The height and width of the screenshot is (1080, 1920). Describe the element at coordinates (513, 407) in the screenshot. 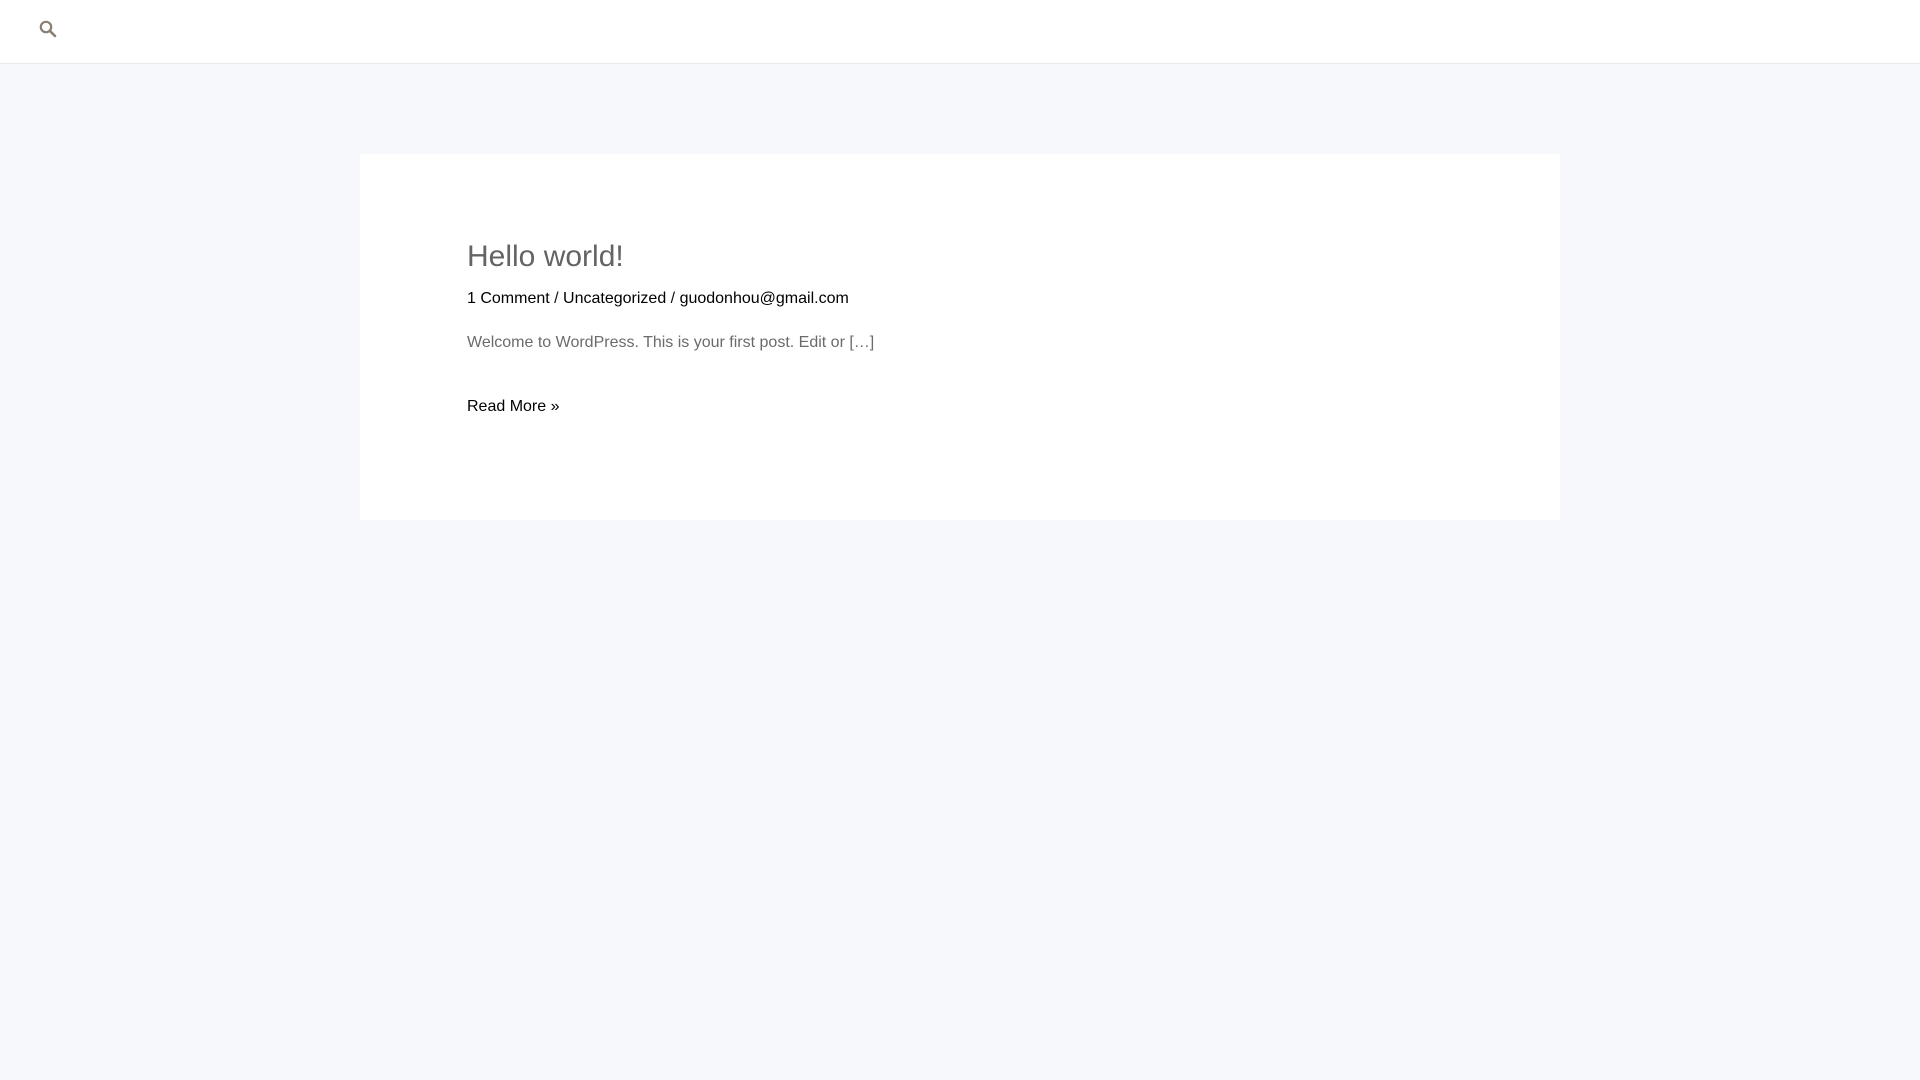

I see `read-more-link: Read More »` at that location.